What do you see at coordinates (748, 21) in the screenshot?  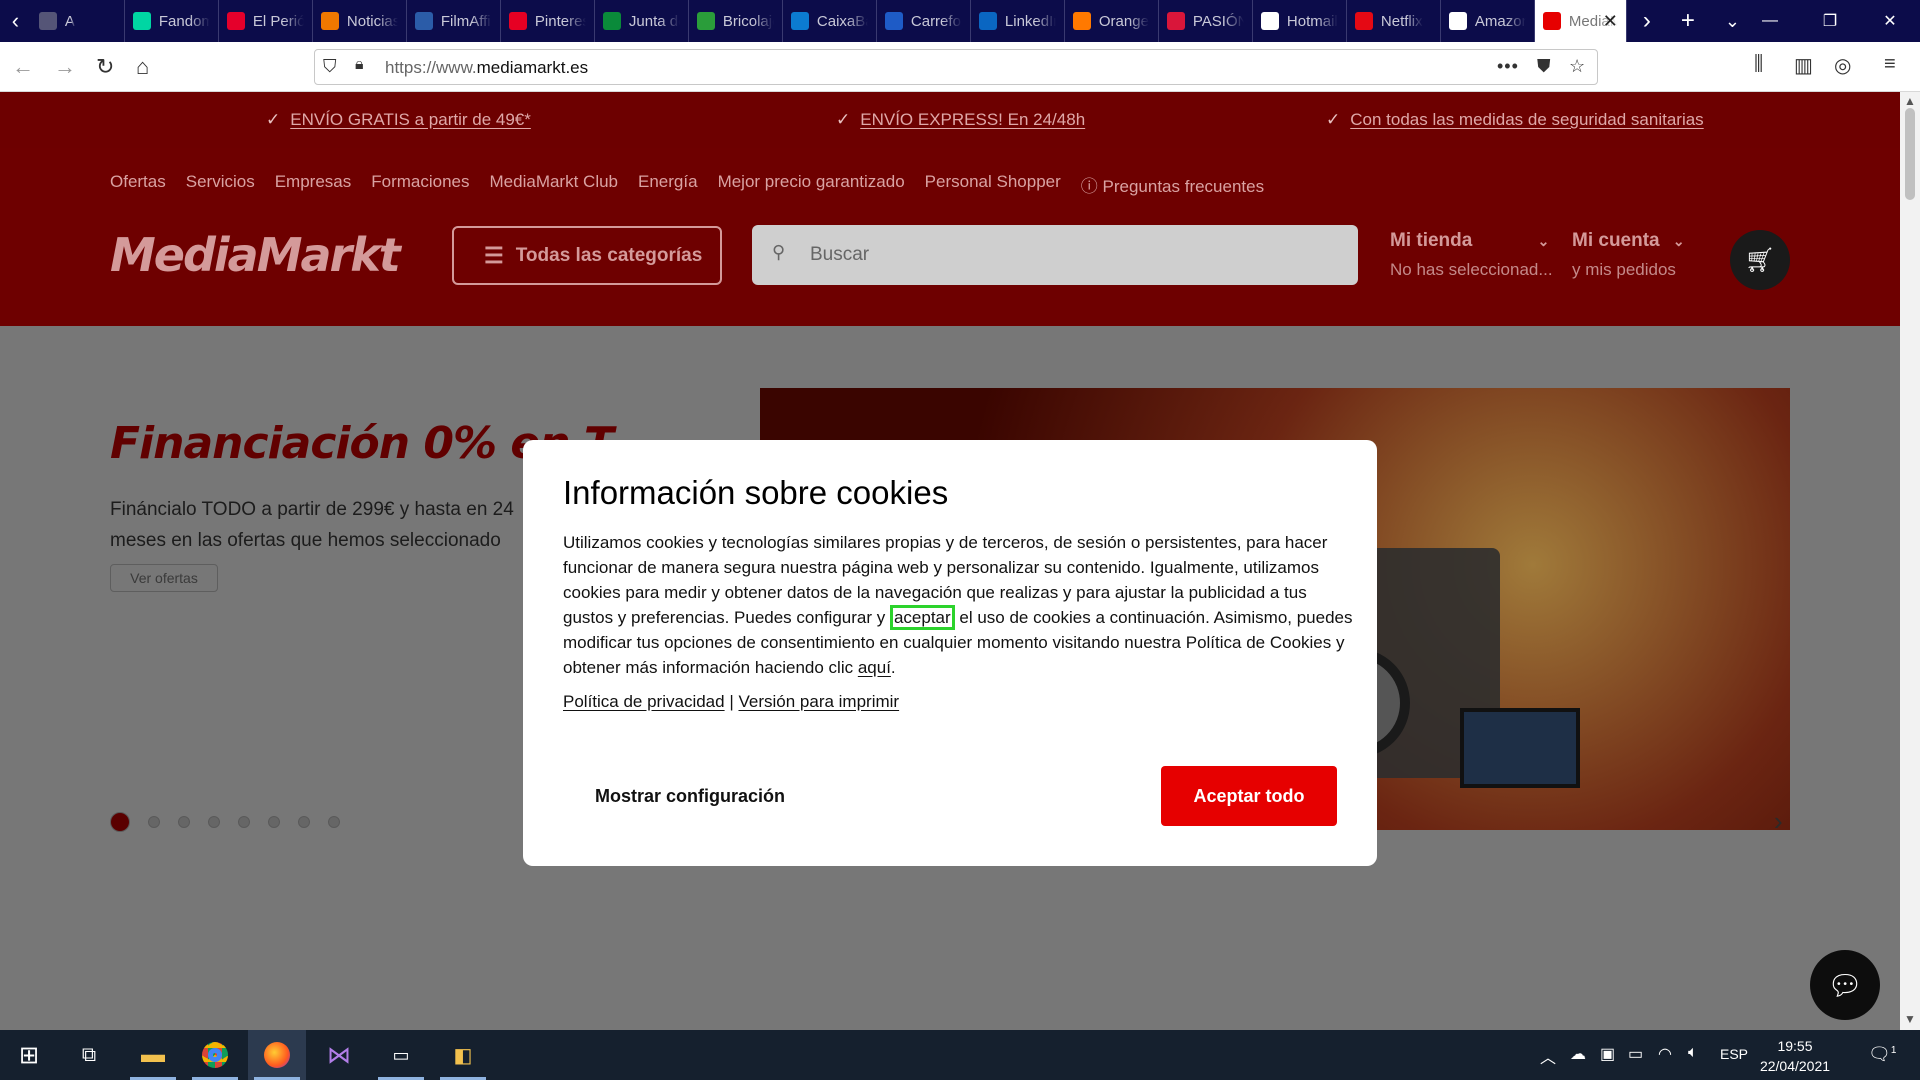 I see `tab-title: Bricolaje` at bounding box center [748, 21].